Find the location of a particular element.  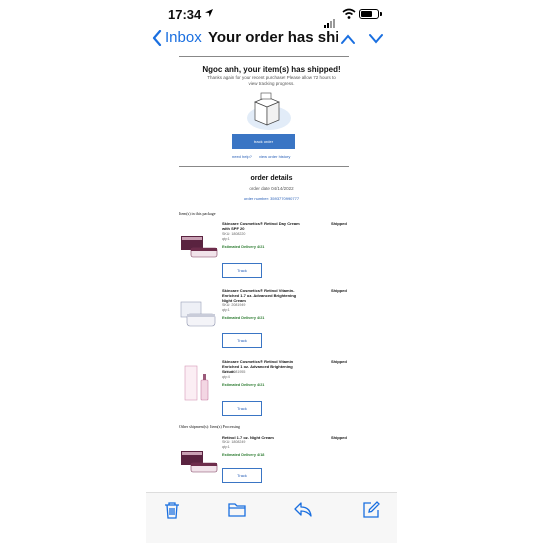

order-number-link: order number: 3593770990777 is located at coordinates (271, 198).